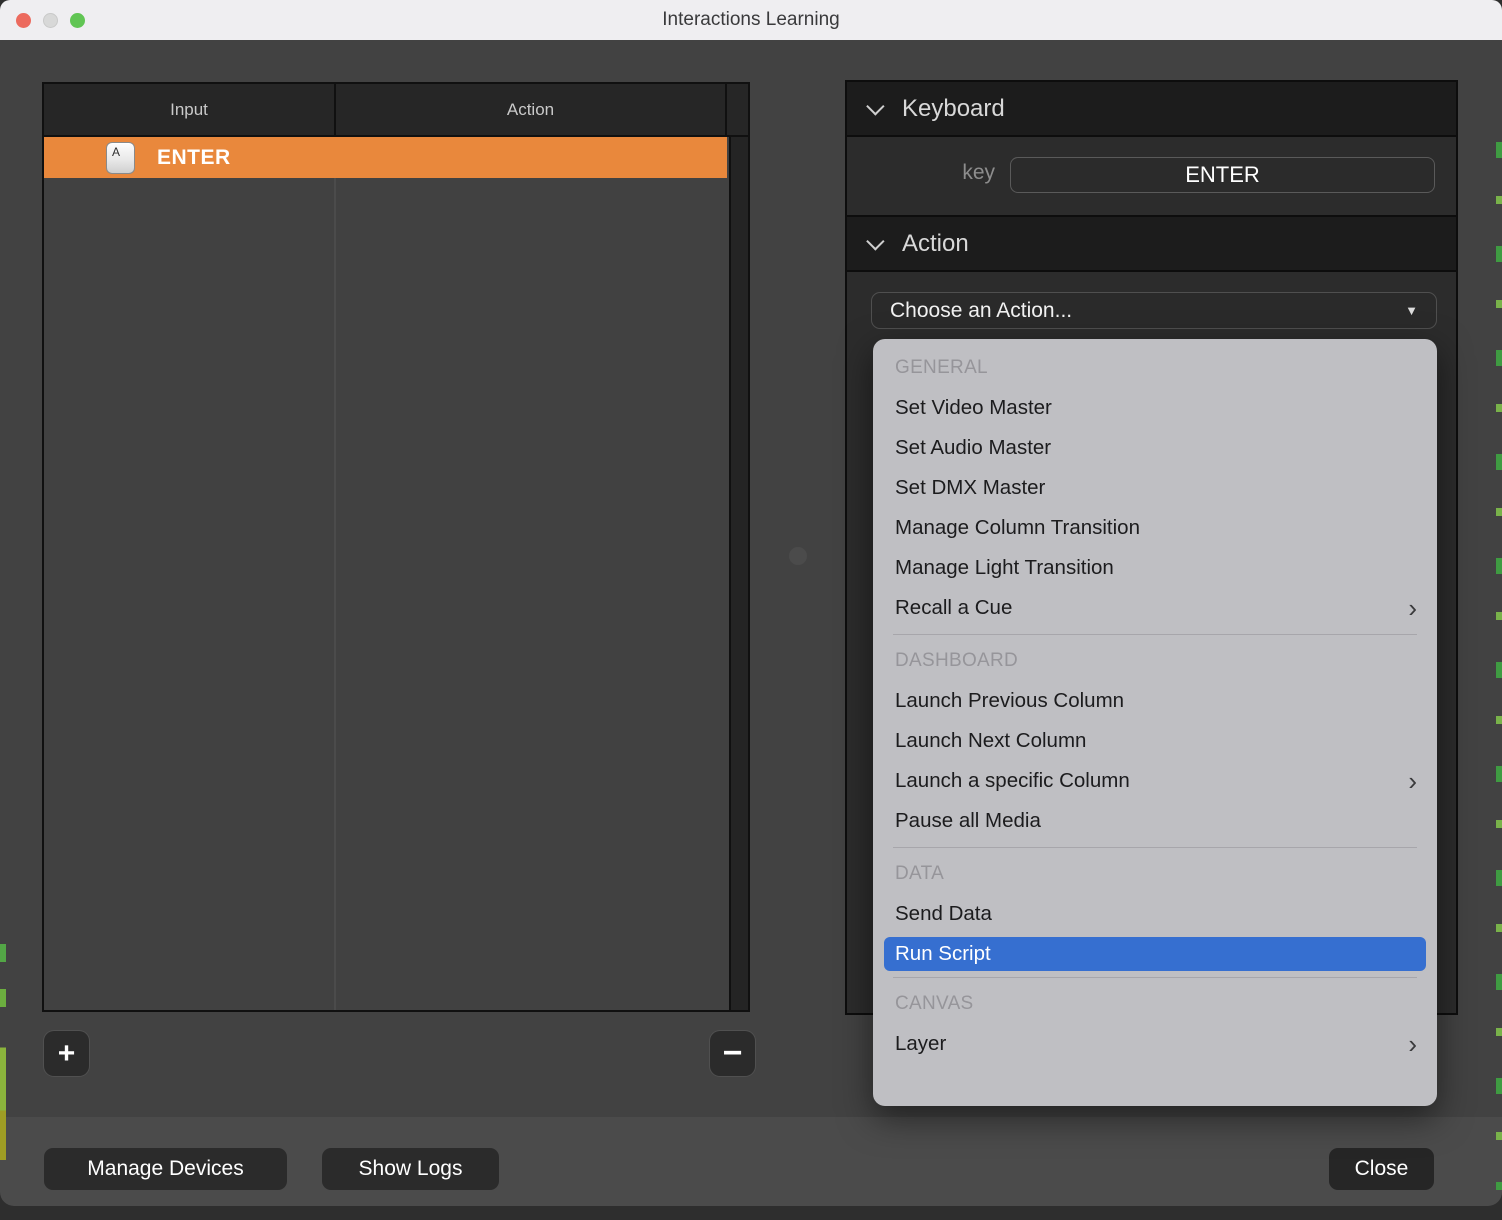 The image size is (1502, 1220). I want to click on row-input-label: ENTER, so click(194, 157).